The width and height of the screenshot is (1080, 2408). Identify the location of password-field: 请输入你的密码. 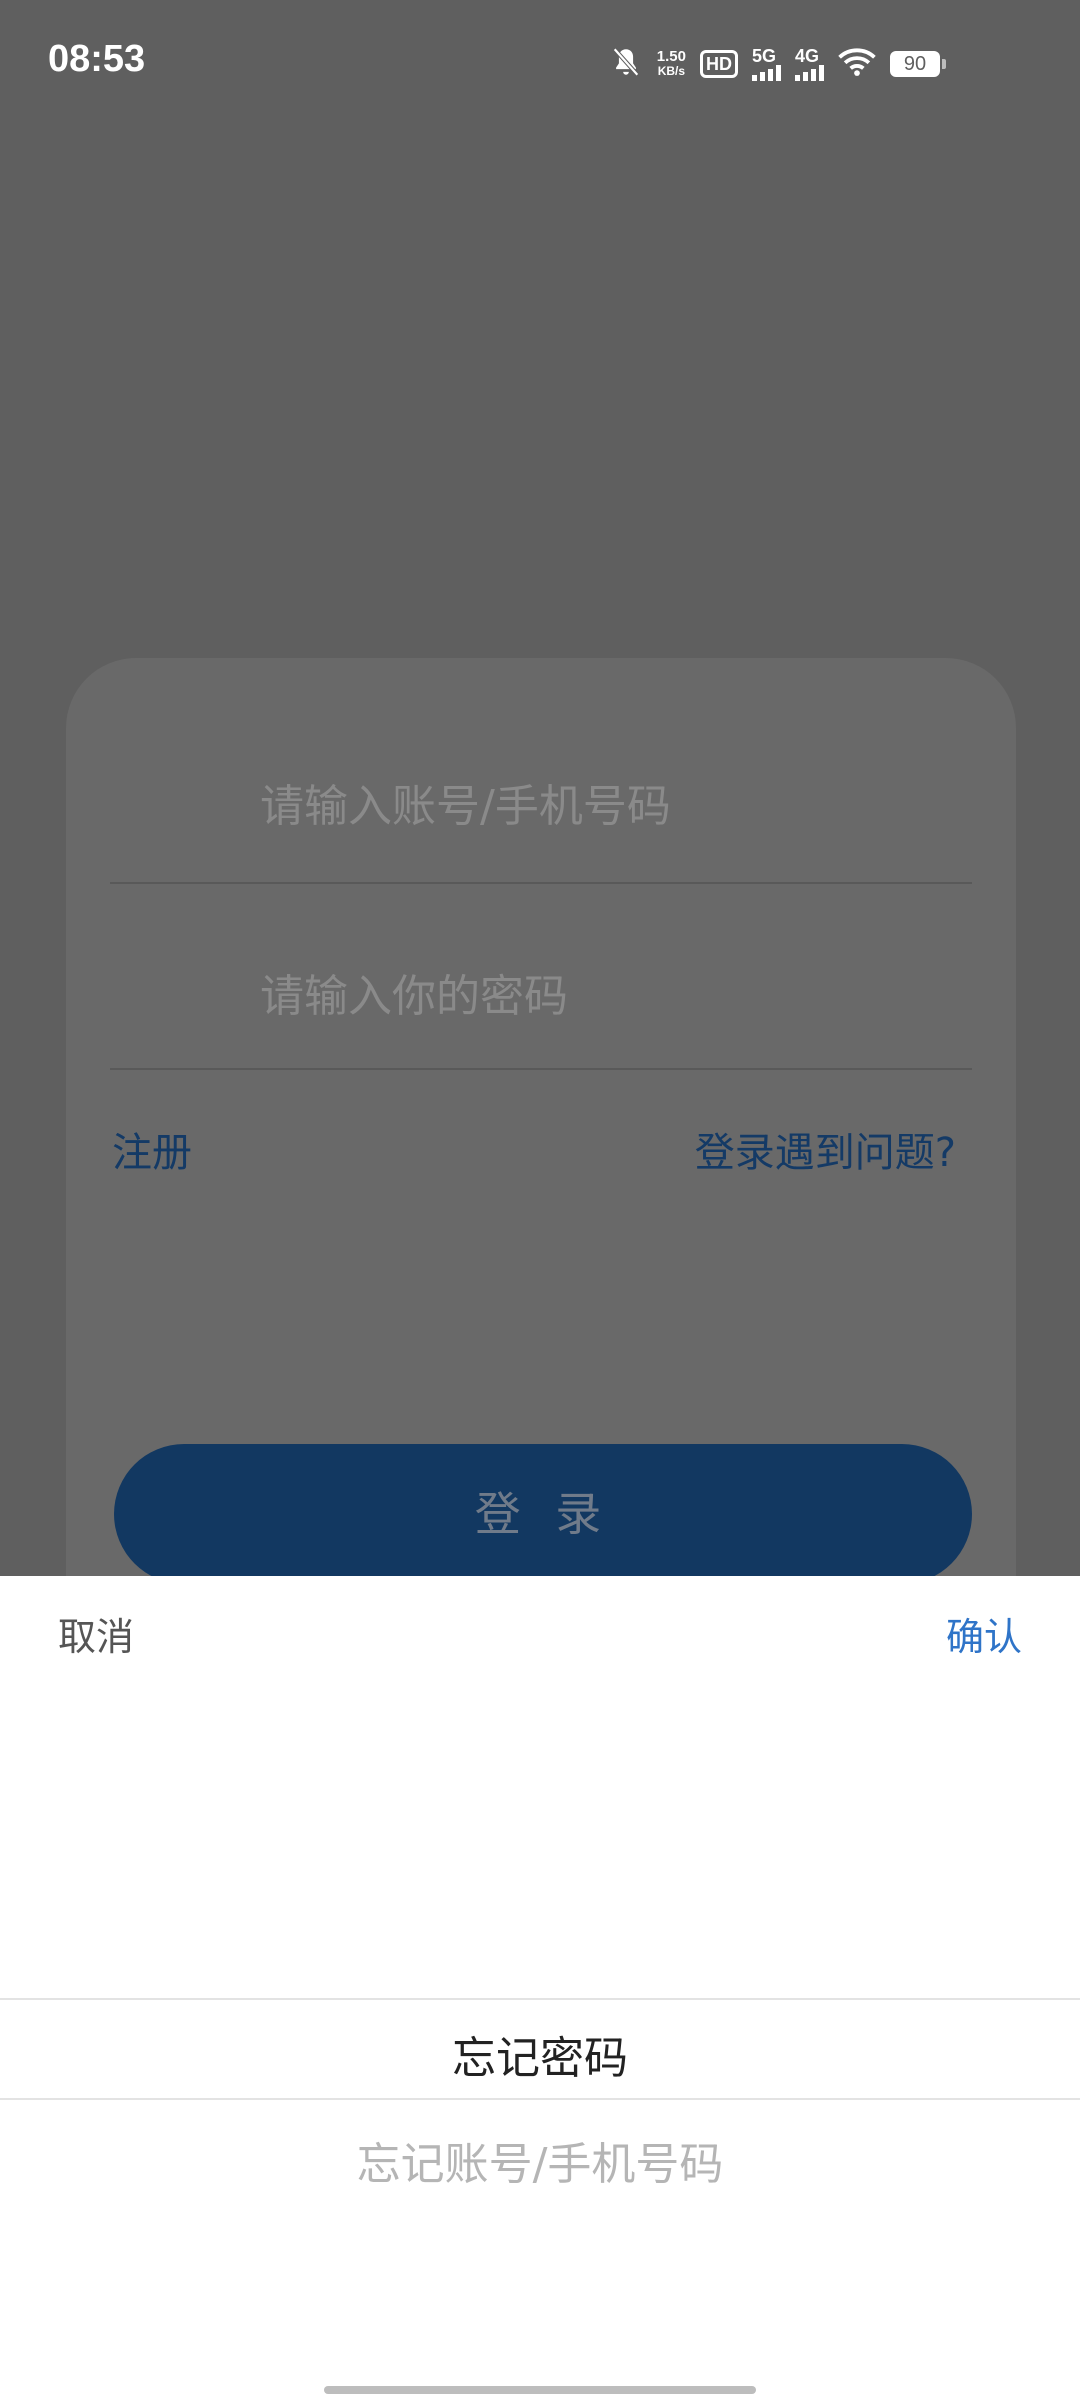
(541, 990).